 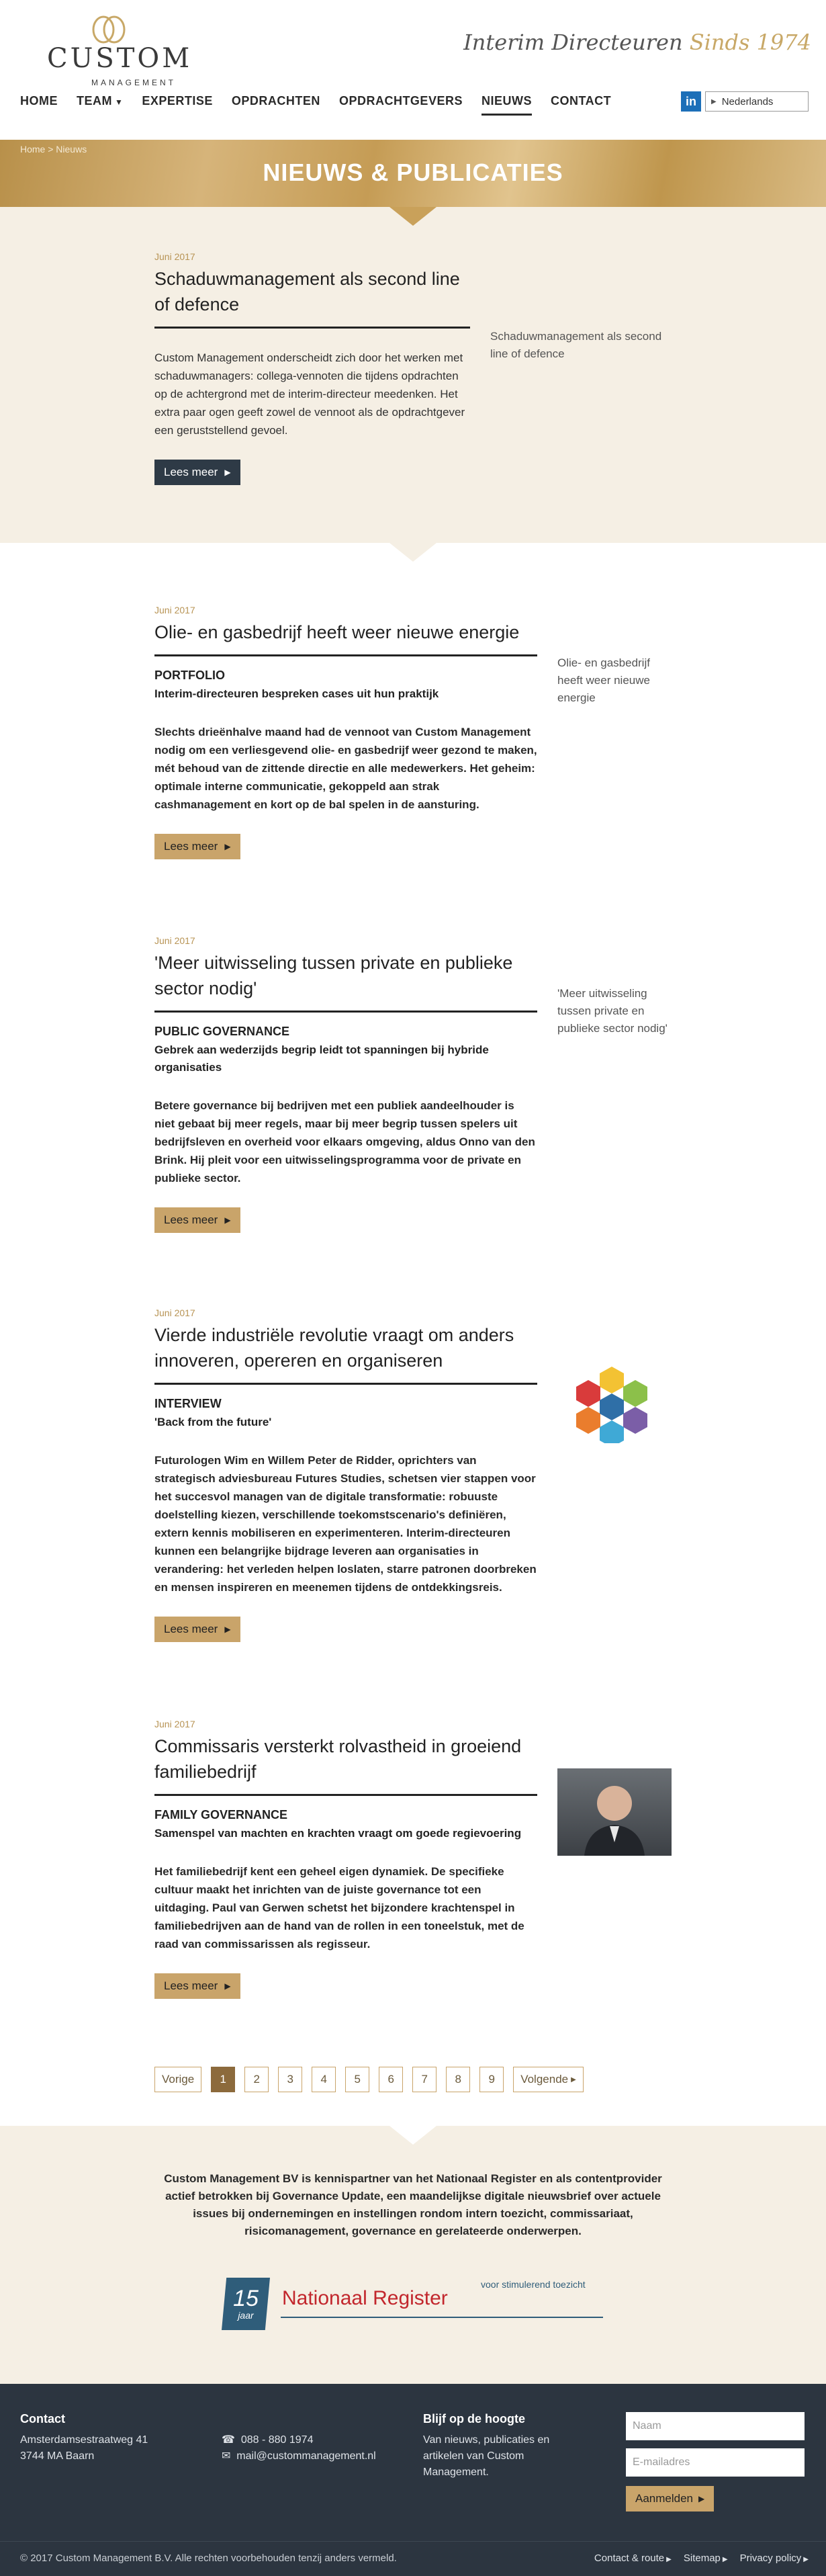 I want to click on pagination-prev: Vorige, so click(x=178, y=2079).